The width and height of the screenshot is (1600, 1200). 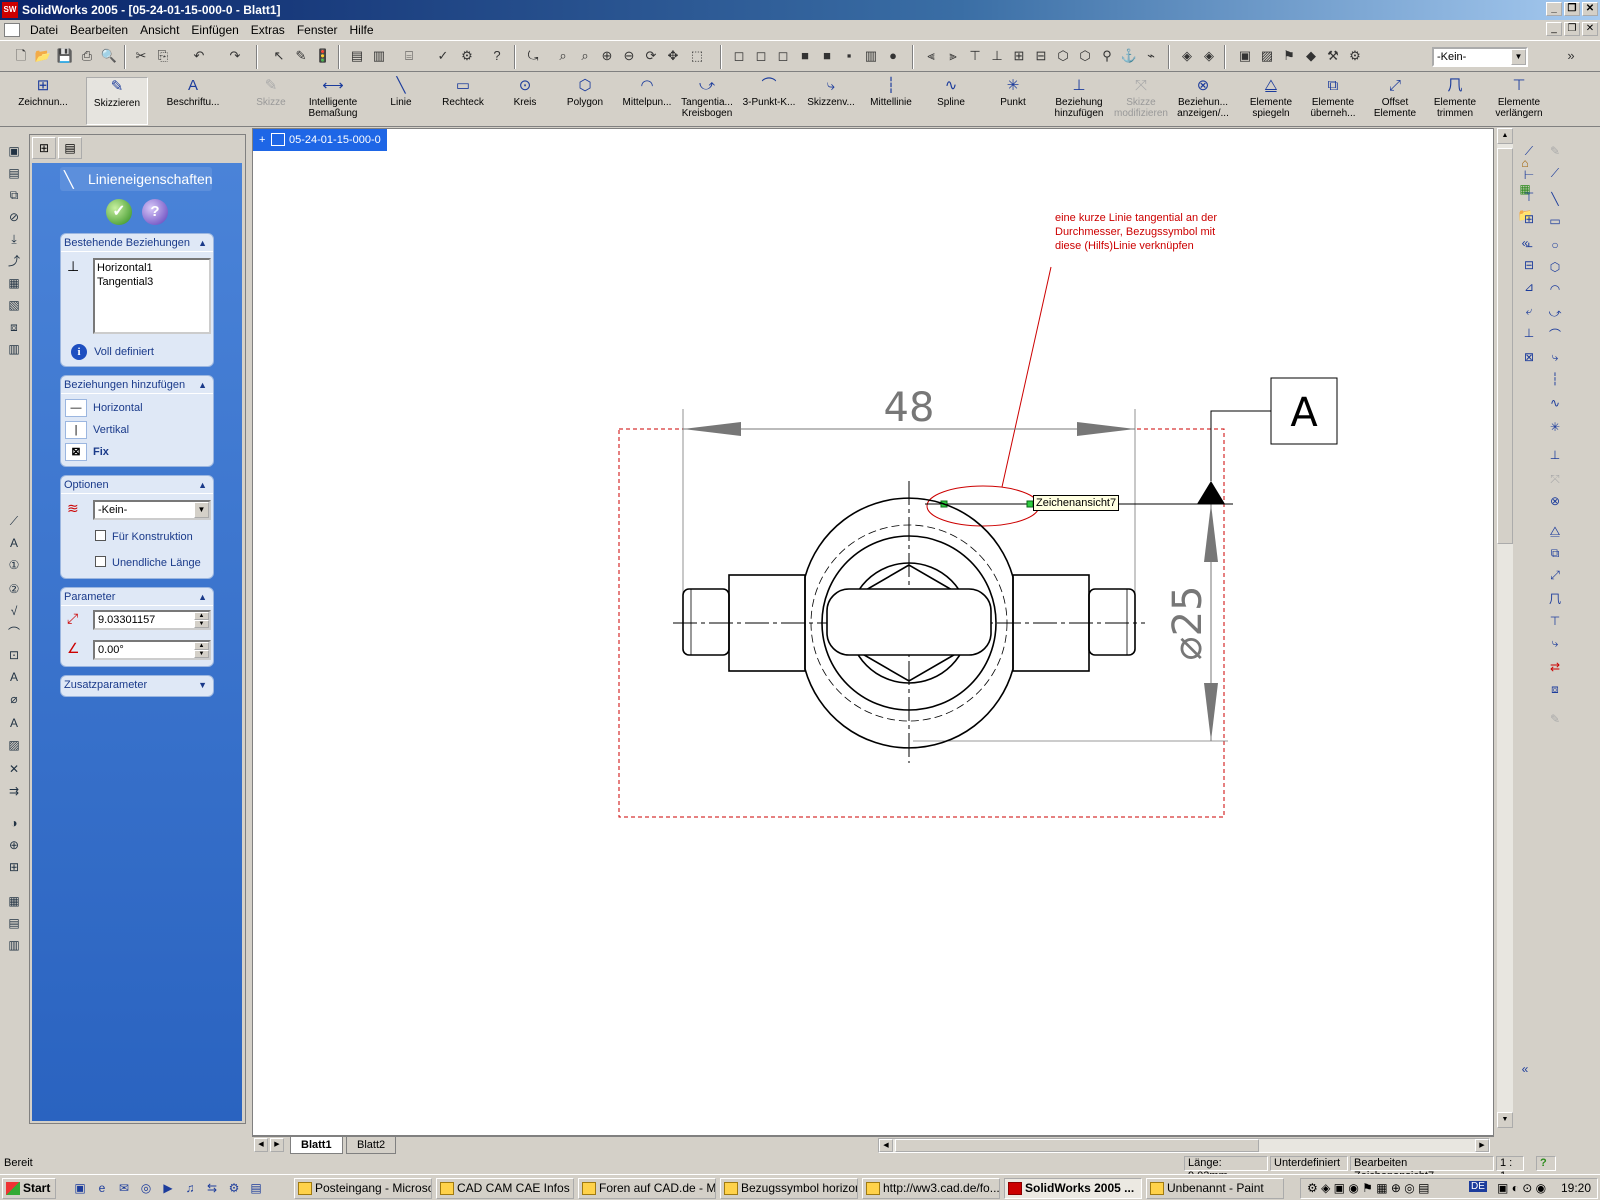 What do you see at coordinates (909, 408) in the screenshot?
I see `dimension-48: 48` at bounding box center [909, 408].